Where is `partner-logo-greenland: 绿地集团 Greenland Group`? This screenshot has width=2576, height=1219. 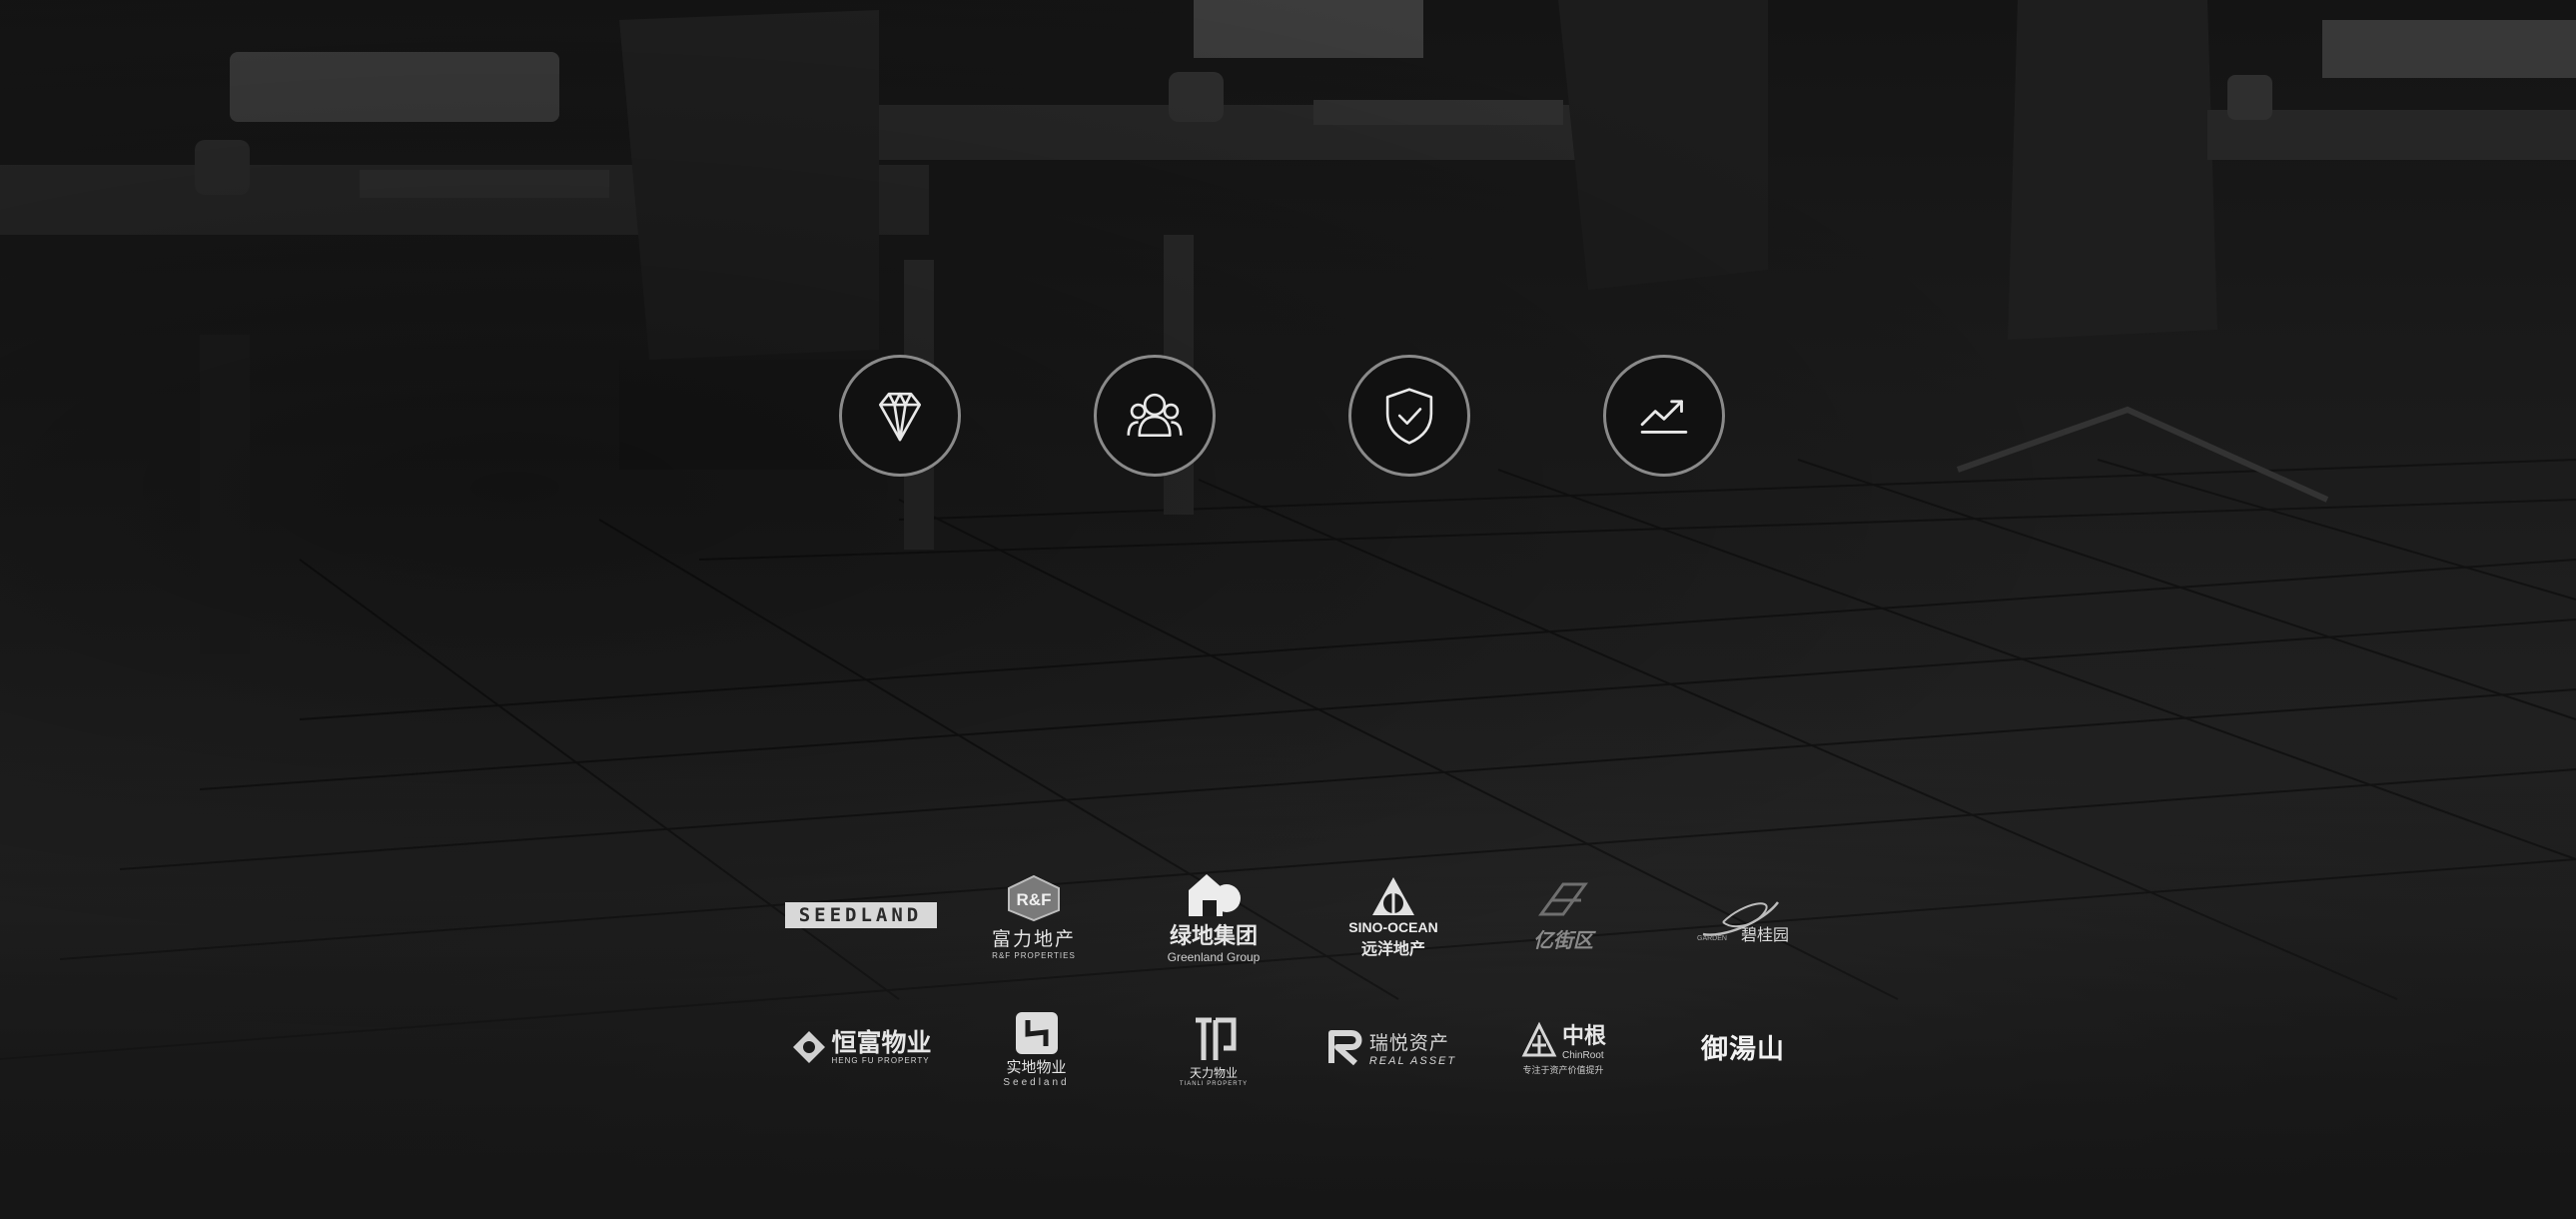 partner-logo-greenland: 绿地集团 Greenland Group is located at coordinates (1214, 917).